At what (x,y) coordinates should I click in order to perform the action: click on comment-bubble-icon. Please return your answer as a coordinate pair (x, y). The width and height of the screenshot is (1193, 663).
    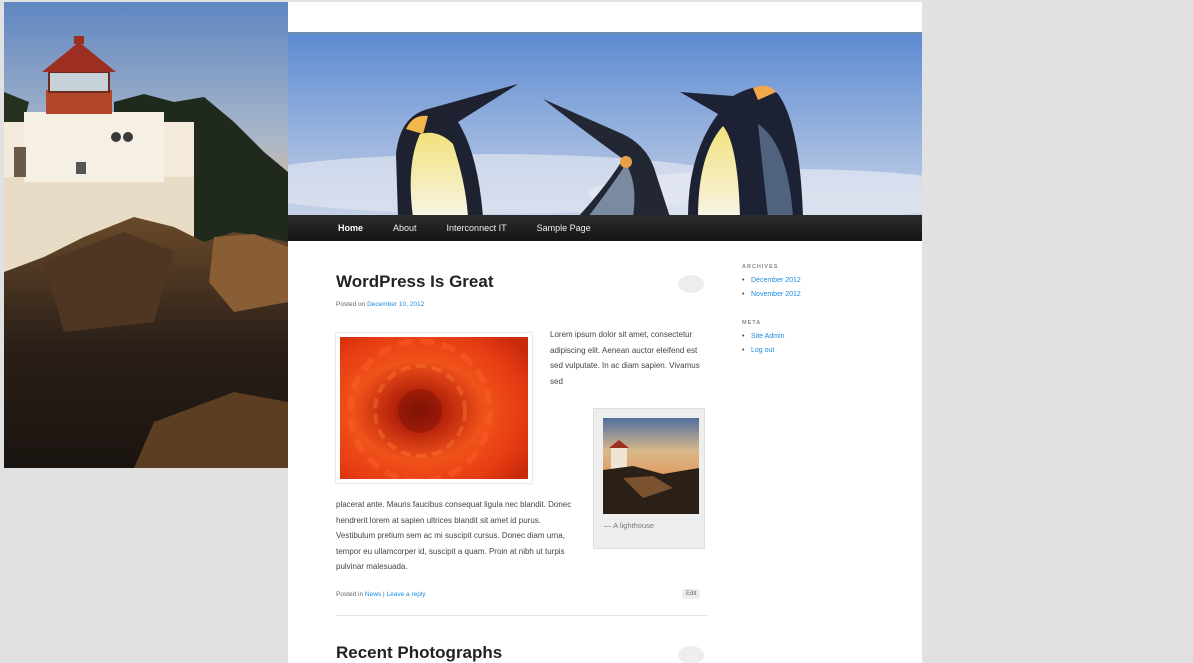
    Looking at the image, I should click on (691, 284).